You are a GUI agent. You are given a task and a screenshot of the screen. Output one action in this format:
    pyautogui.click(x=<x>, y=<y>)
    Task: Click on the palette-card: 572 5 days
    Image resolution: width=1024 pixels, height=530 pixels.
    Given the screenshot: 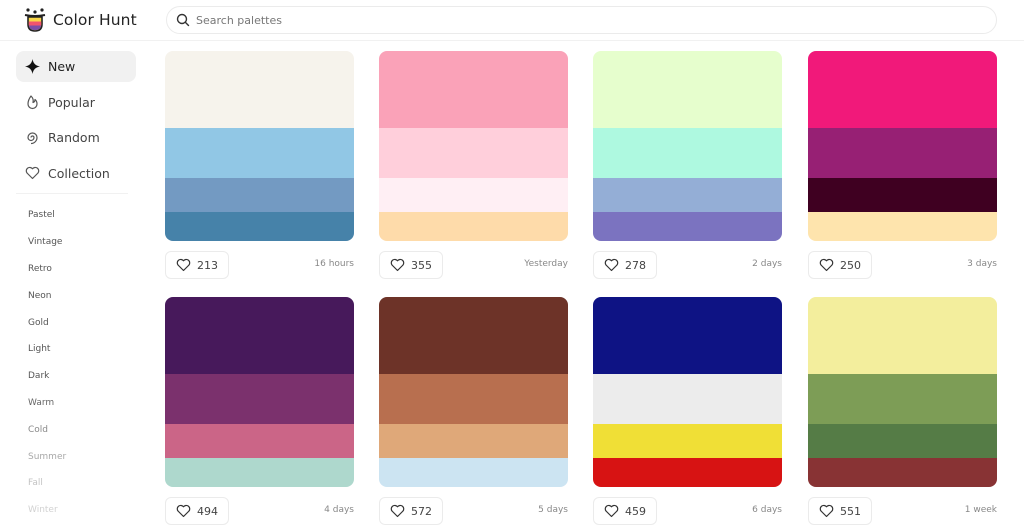 What is the action you would take?
    pyautogui.click(x=473, y=411)
    